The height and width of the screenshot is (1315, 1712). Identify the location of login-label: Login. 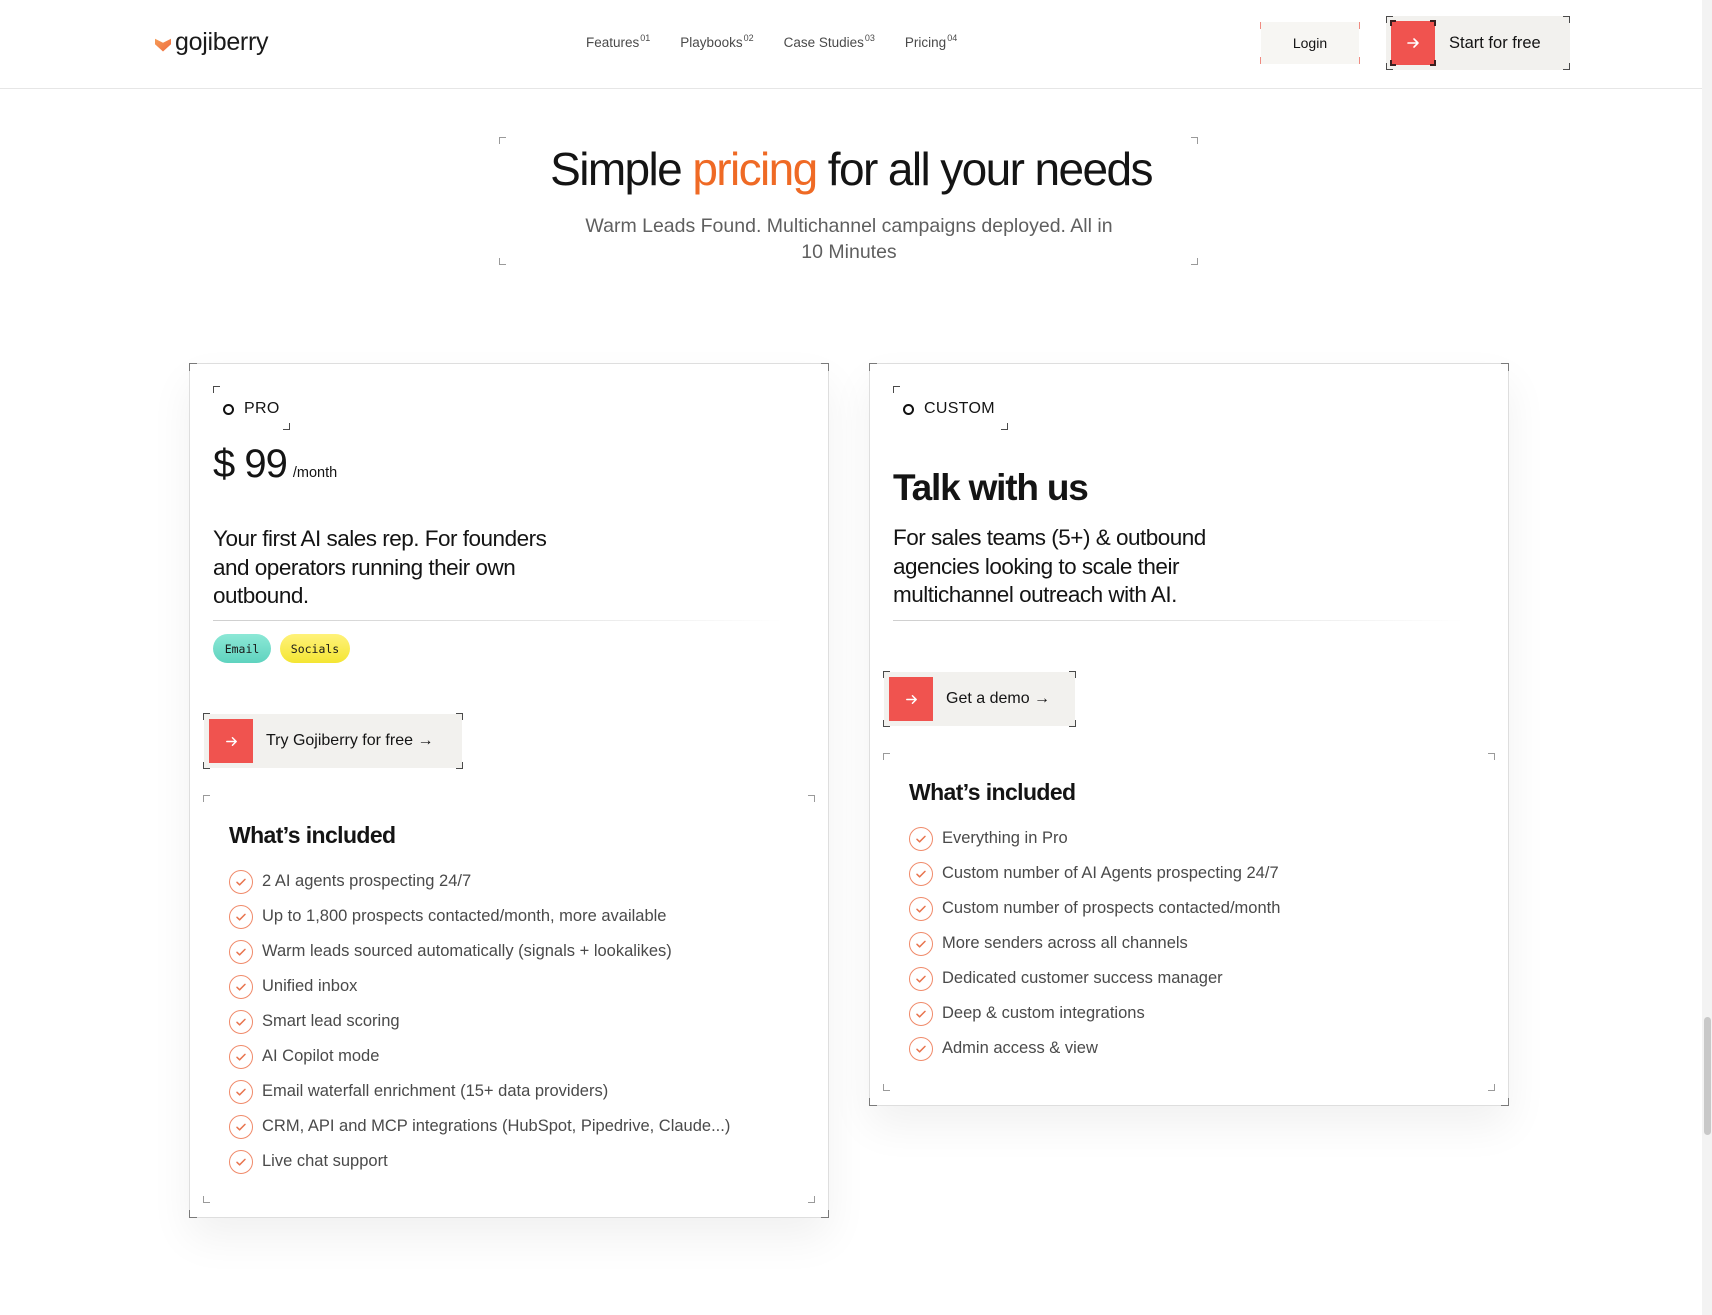
(1310, 43).